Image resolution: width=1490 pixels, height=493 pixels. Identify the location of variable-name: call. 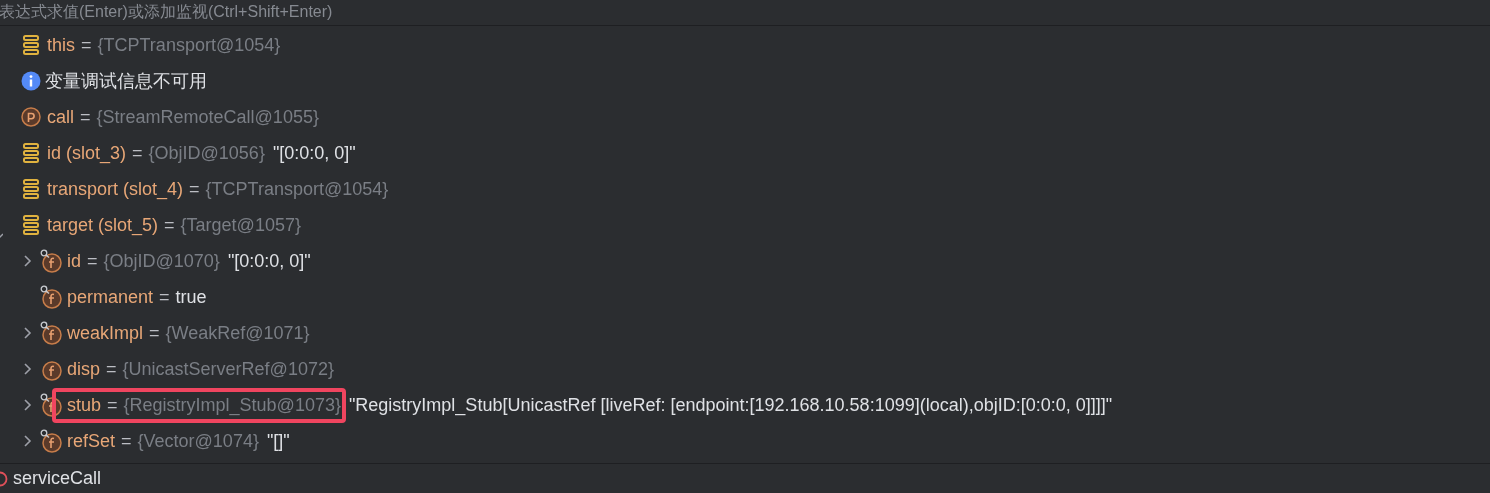
(60, 117).